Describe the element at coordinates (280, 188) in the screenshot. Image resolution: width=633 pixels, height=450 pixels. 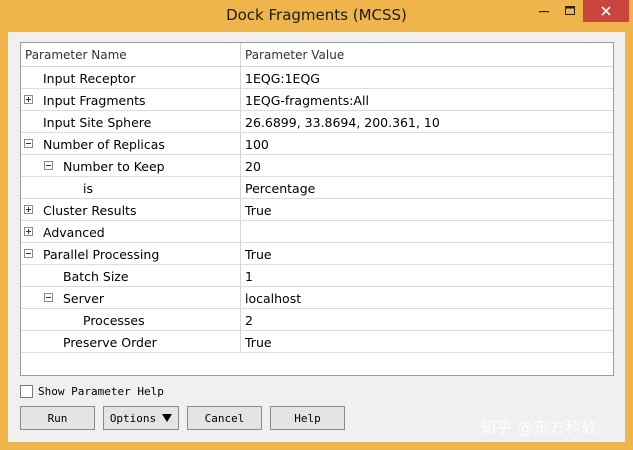
I see `param-value: Percentage` at that location.